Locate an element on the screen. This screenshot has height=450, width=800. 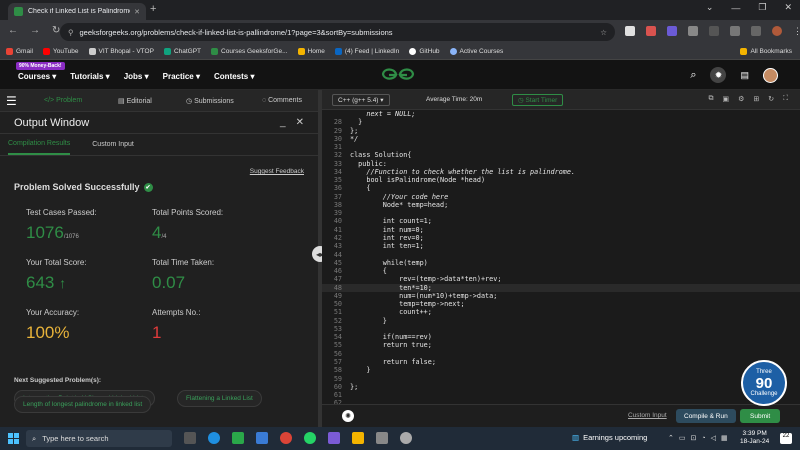
site-info-icon: ⚲ is located at coordinates (71, 32).